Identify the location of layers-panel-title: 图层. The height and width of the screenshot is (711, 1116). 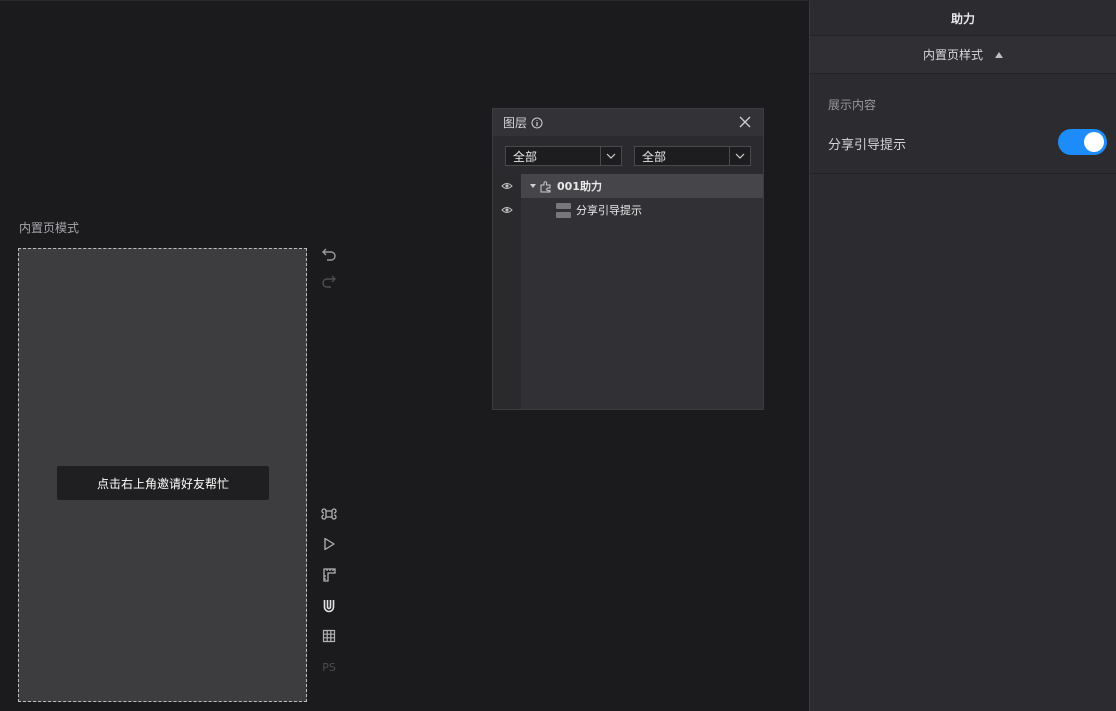
(515, 123).